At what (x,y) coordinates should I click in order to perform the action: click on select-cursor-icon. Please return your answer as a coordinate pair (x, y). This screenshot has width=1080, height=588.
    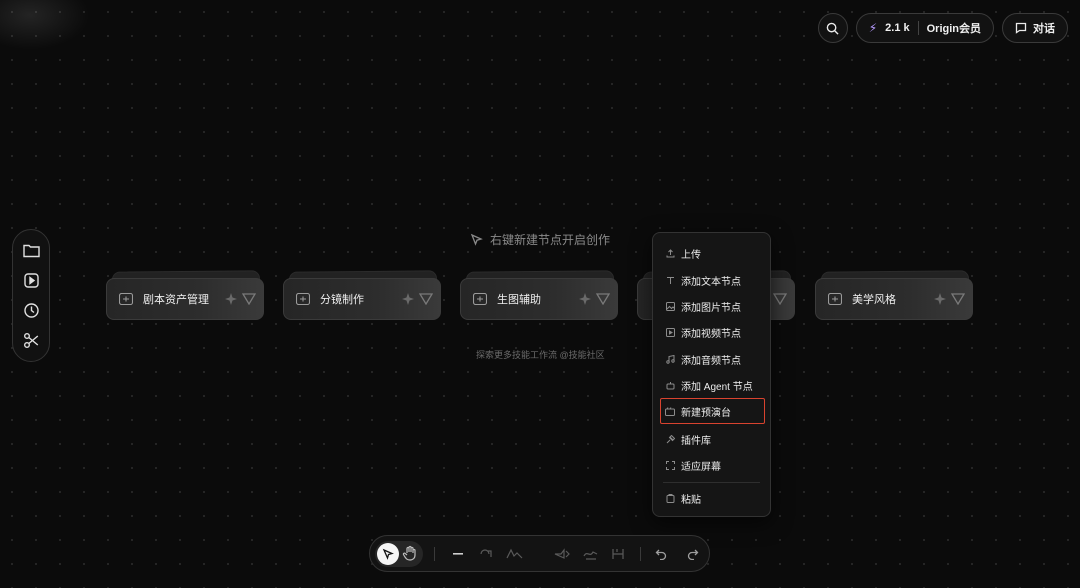
    Looking at the image, I should click on (388, 554).